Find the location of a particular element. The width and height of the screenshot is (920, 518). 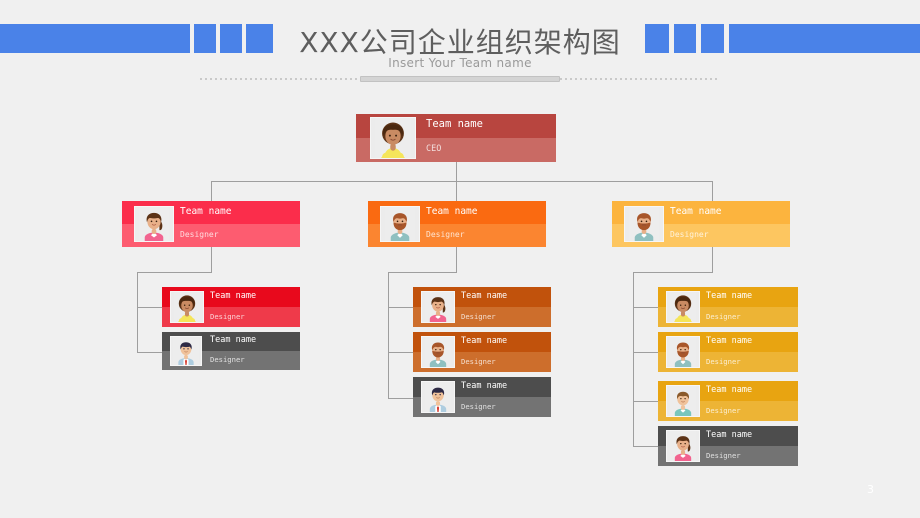

connector-branch1-stem is located at coordinates (211, 259).